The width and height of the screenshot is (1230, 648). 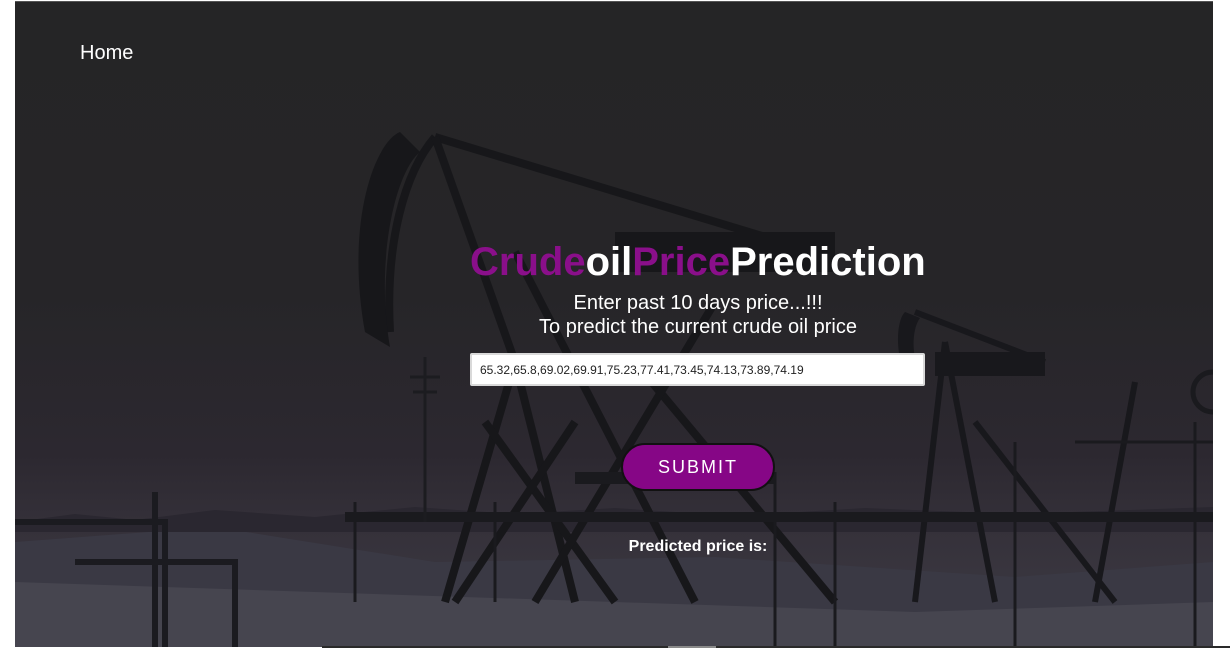 I want to click on page-title: CrudeoilPricePrediction, so click(x=698, y=262).